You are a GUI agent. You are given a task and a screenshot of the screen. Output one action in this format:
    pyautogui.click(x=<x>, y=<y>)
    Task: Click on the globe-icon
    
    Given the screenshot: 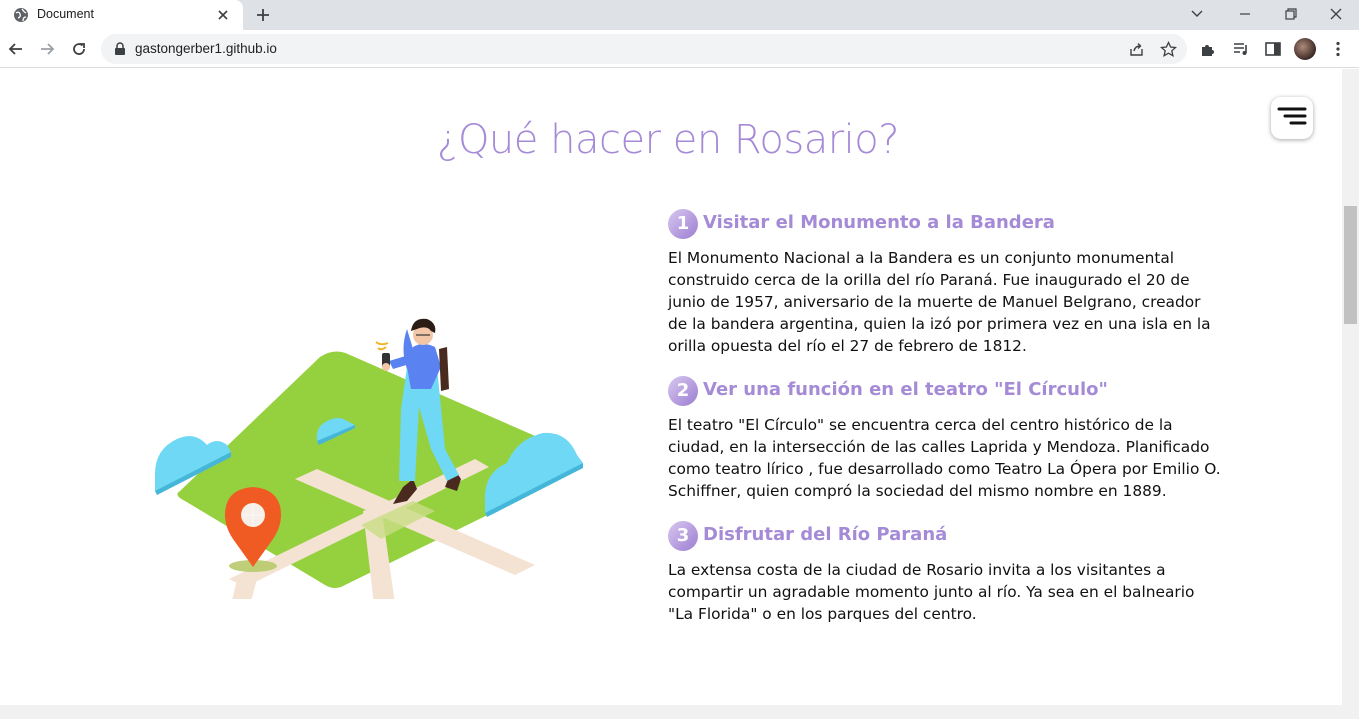 What is the action you would take?
    pyautogui.click(x=21, y=15)
    